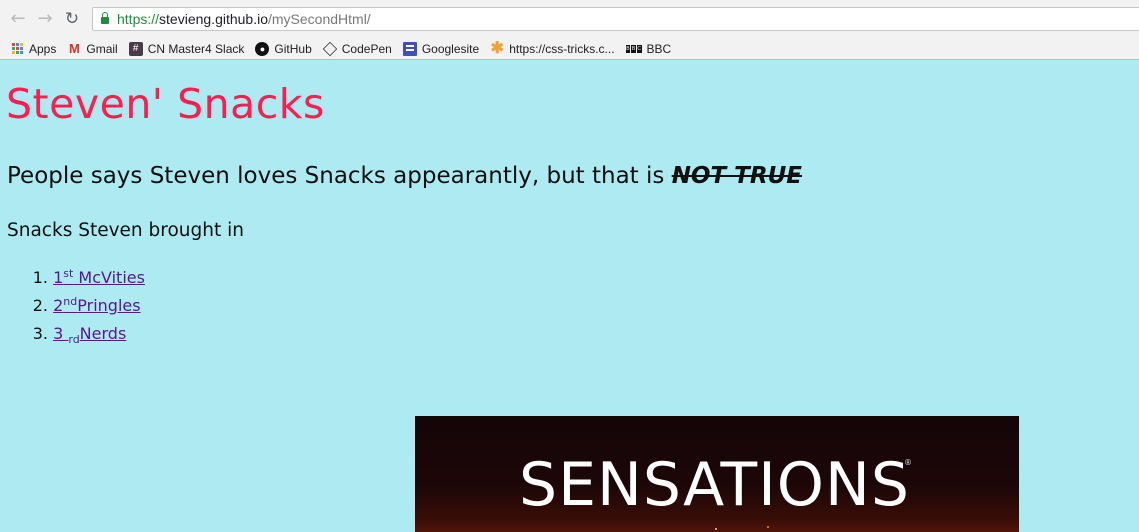 The height and width of the screenshot is (532, 1139). Describe the element at coordinates (293, 48) in the screenshot. I see `bookmark-label: GitHub` at that location.